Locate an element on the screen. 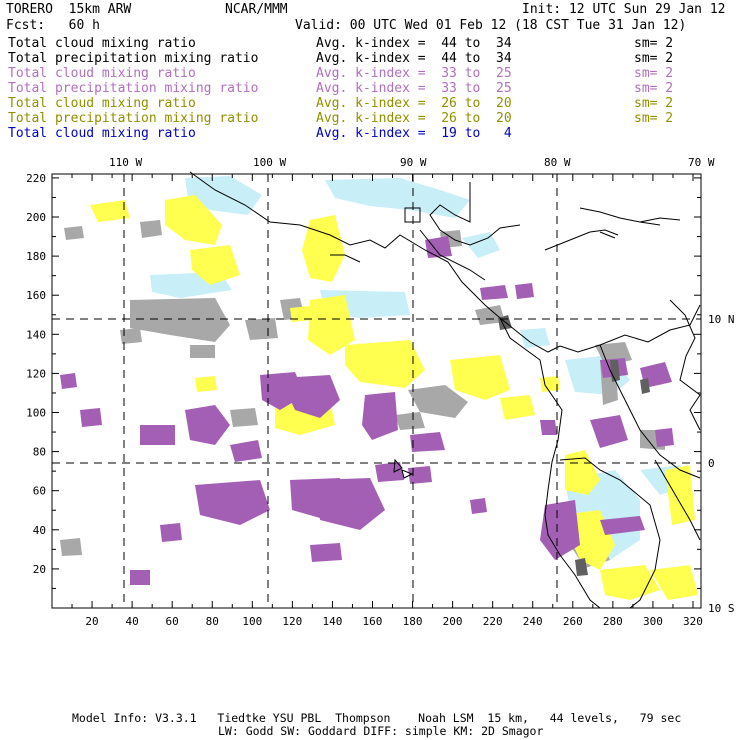 The image size is (740, 740). y-tick-labels: 20 40 60 80 100 120 140 160 180 200 220 is located at coordinates (36, 374).